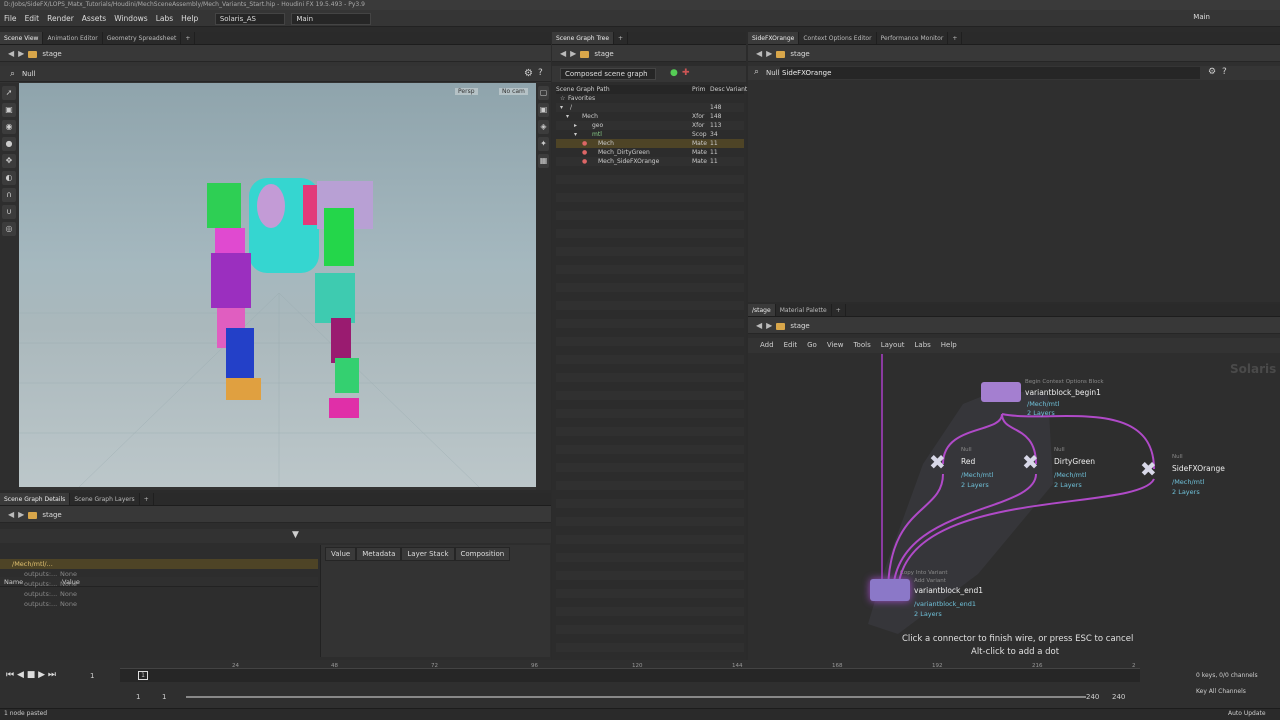 Image resolution: width=1280 pixels, height=720 pixels. What do you see at coordinates (513, 91) in the screenshot?
I see `camera-menu: No cam` at bounding box center [513, 91].